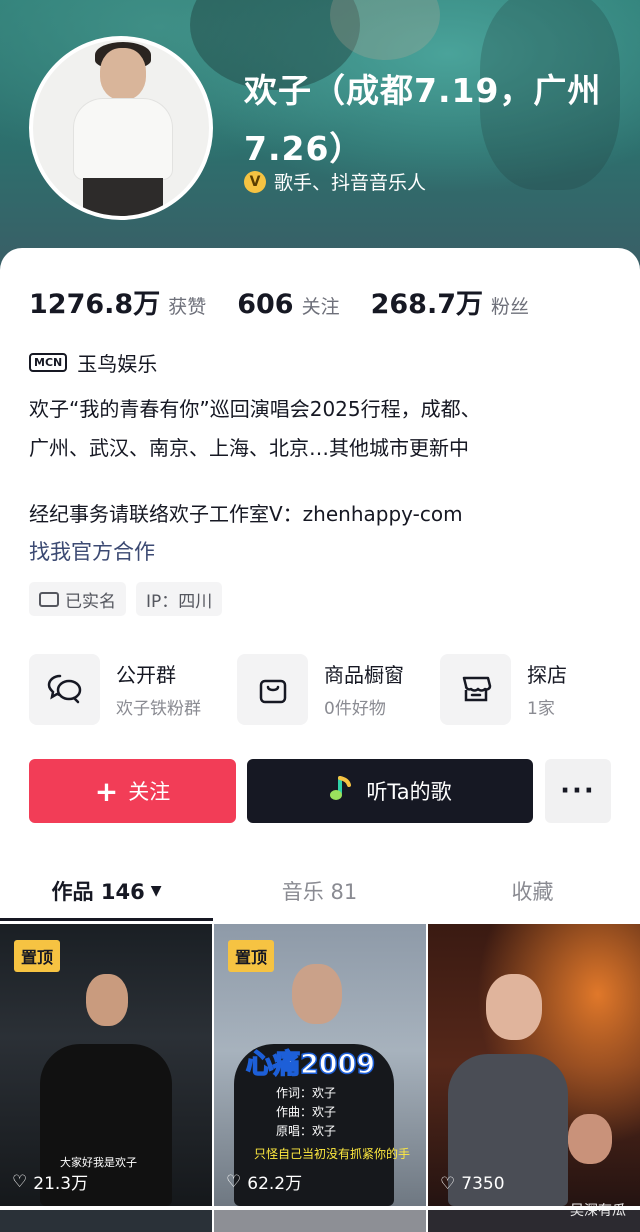 The height and width of the screenshot is (1232, 640). What do you see at coordinates (409, 792) in the screenshot?
I see `music-label: 听Ta的歌` at bounding box center [409, 792].